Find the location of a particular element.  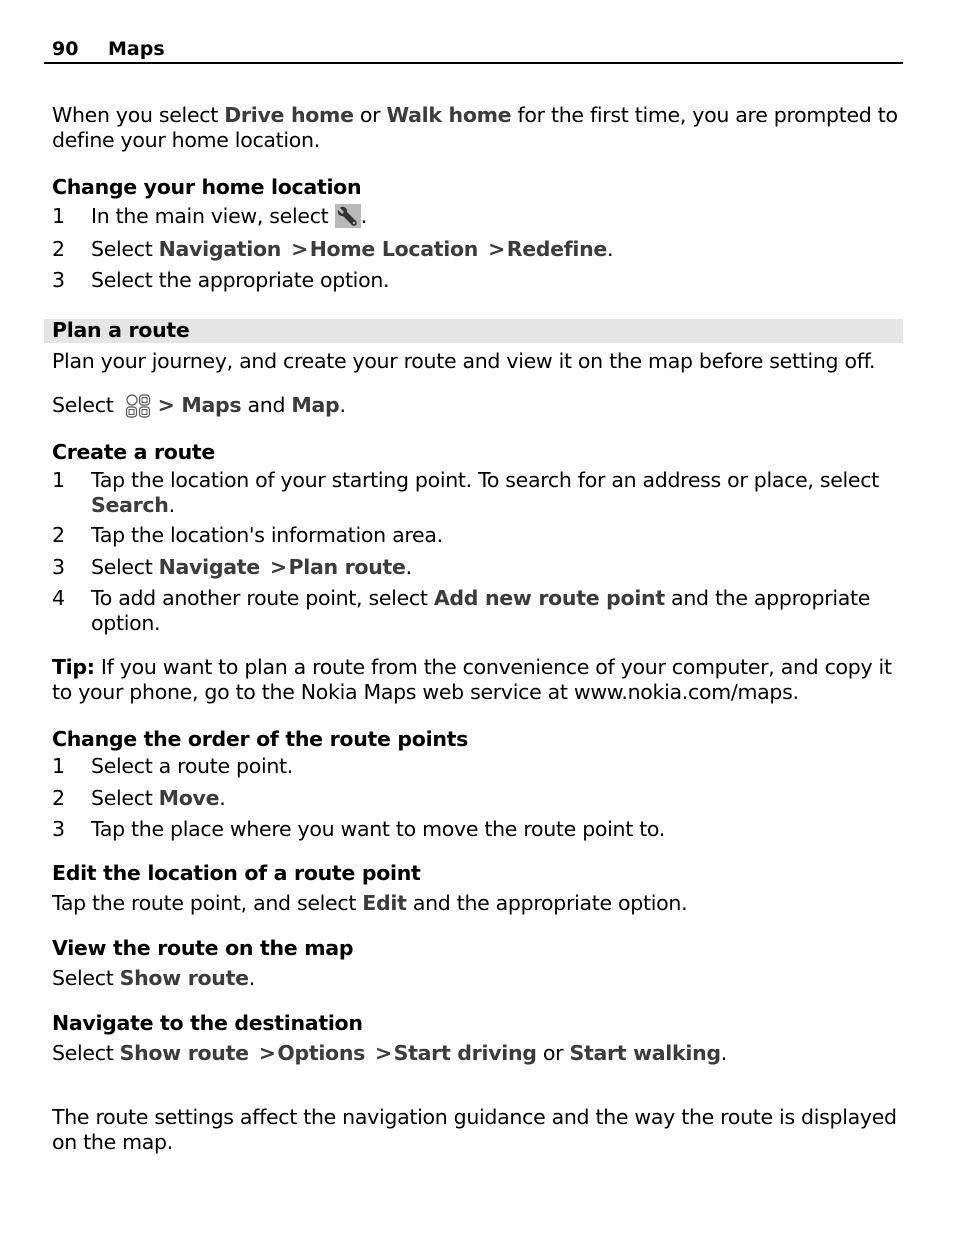

step-text: Tap the location's information area. is located at coordinates (267, 535).